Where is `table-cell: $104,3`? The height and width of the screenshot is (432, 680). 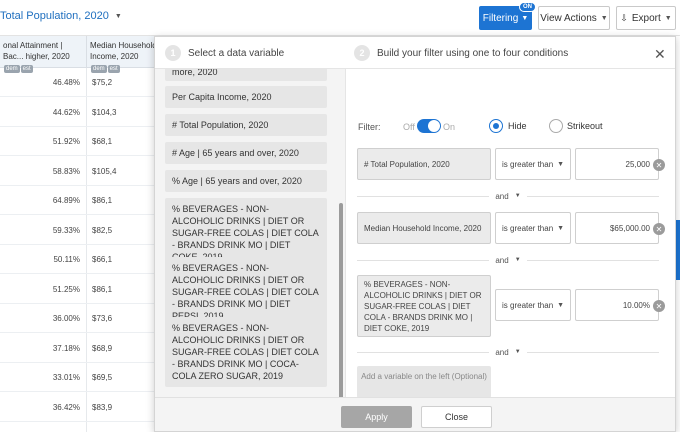
table-cell: $104,3 is located at coordinates (104, 112).